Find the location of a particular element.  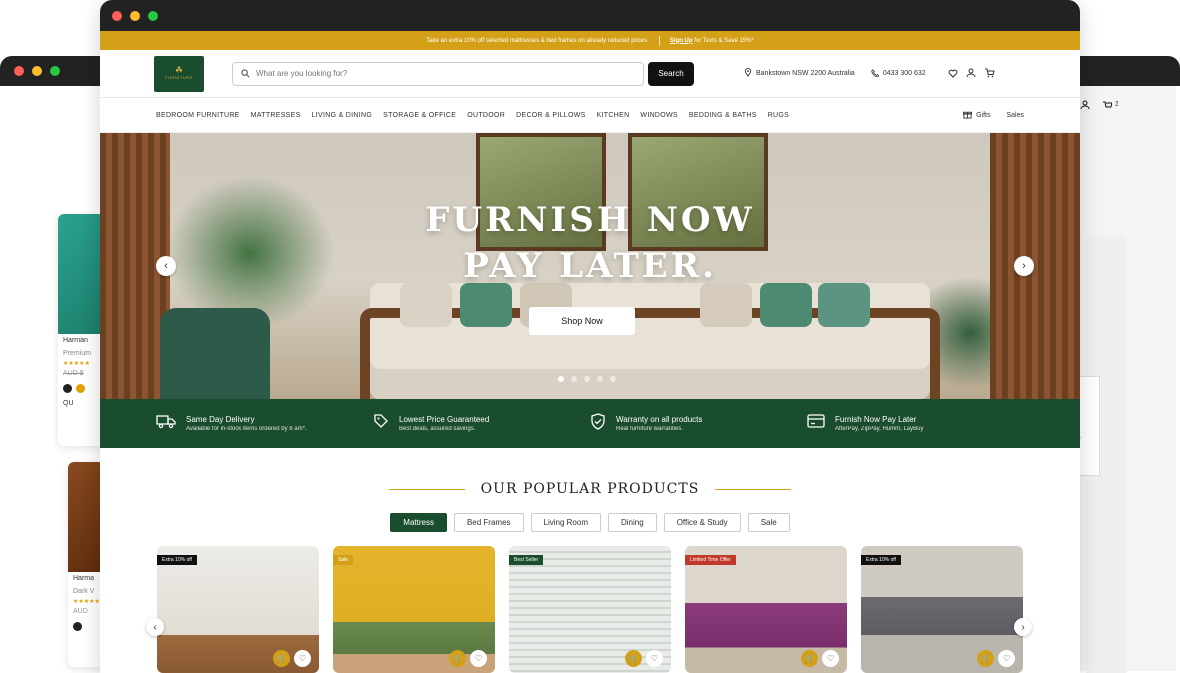

location-text: Bankstown NSW 2200 Australia is located at coordinates (805, 73).